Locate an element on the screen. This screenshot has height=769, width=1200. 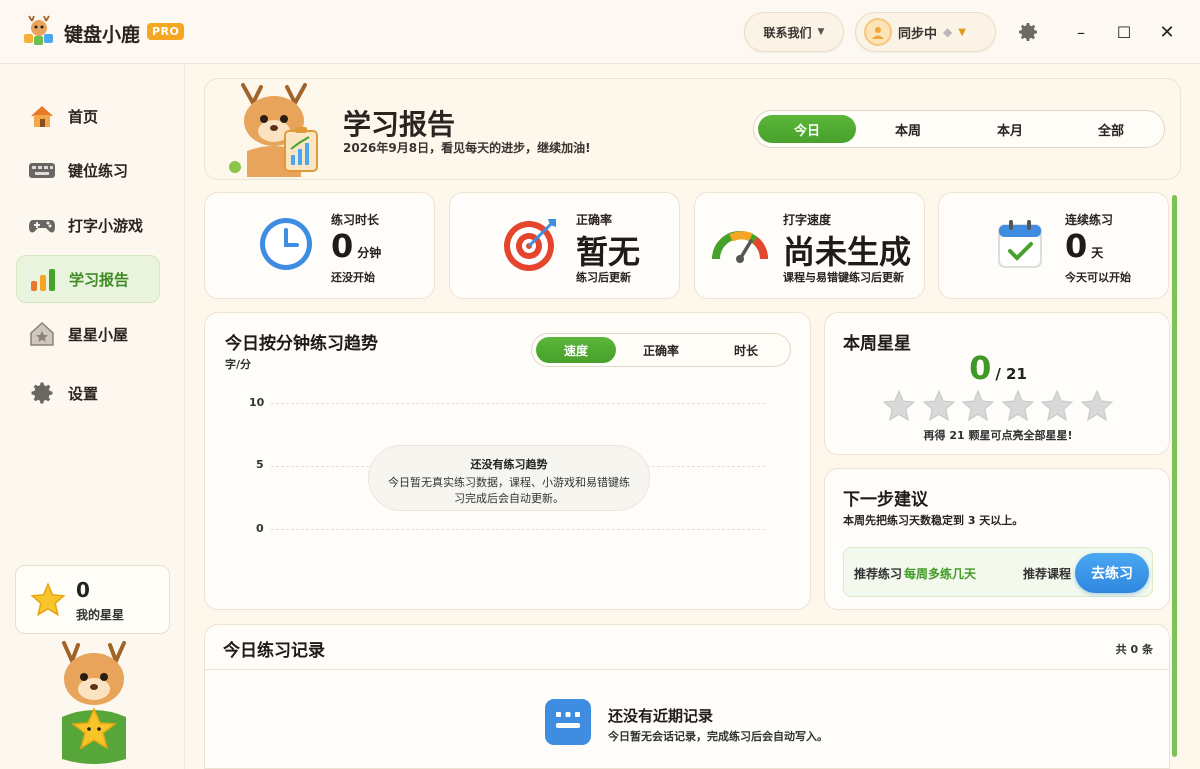
sync-label: 同步中 is located at coordinates (918, 34).